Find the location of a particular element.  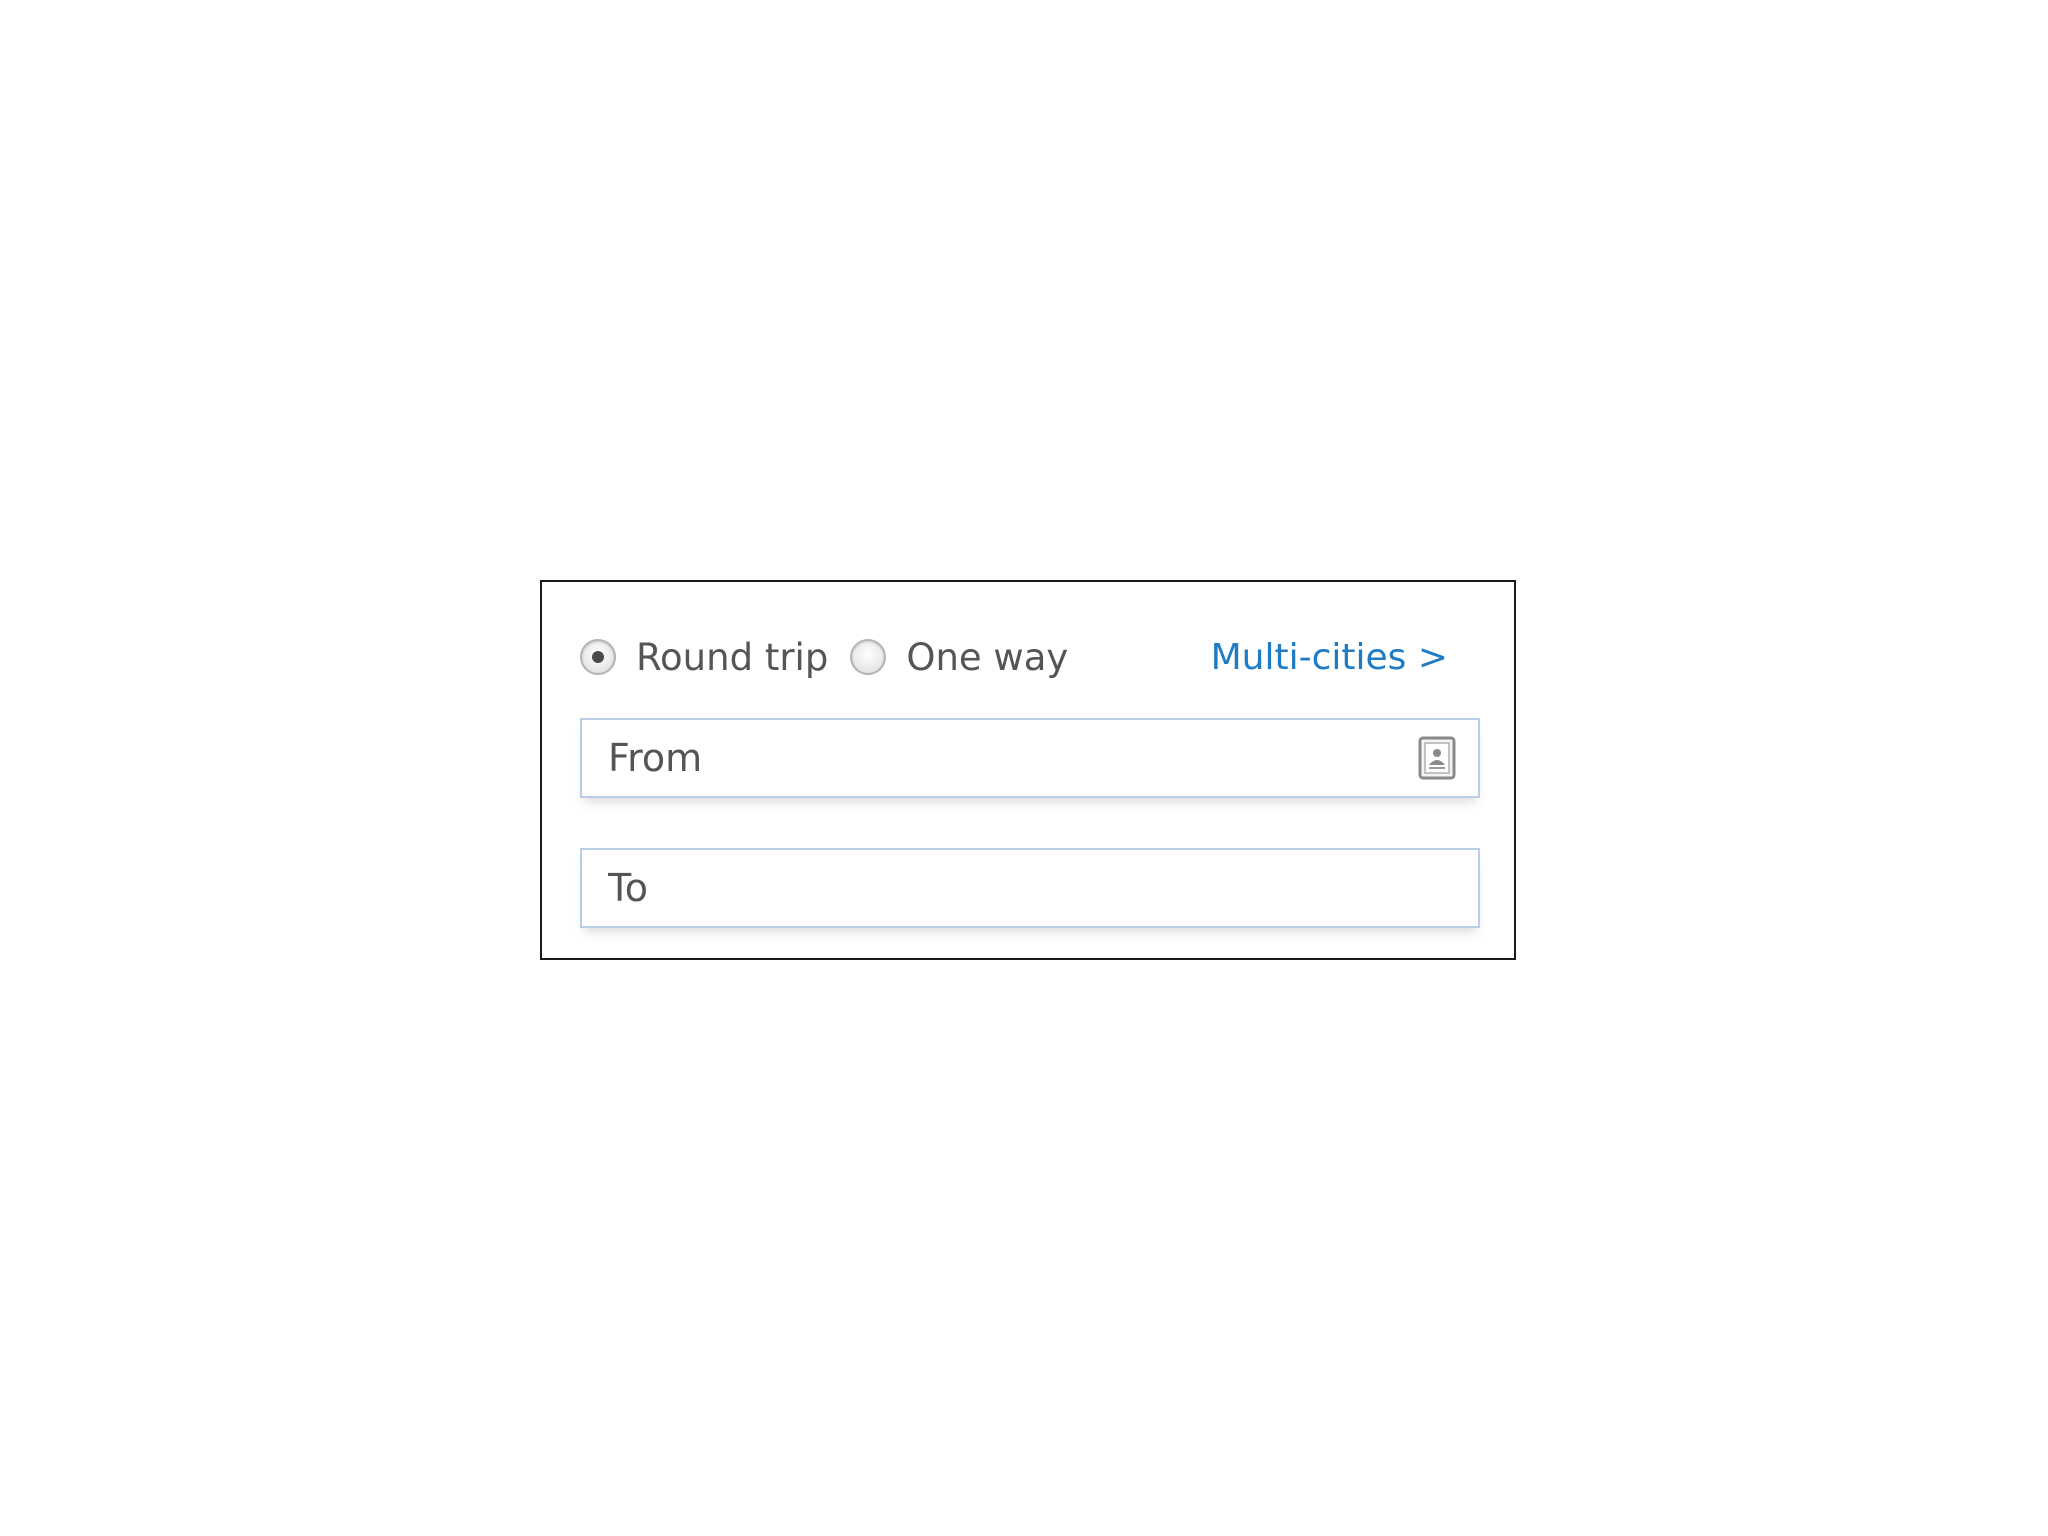

round-trip-option: Round trip is located at coordinates (704, 657).